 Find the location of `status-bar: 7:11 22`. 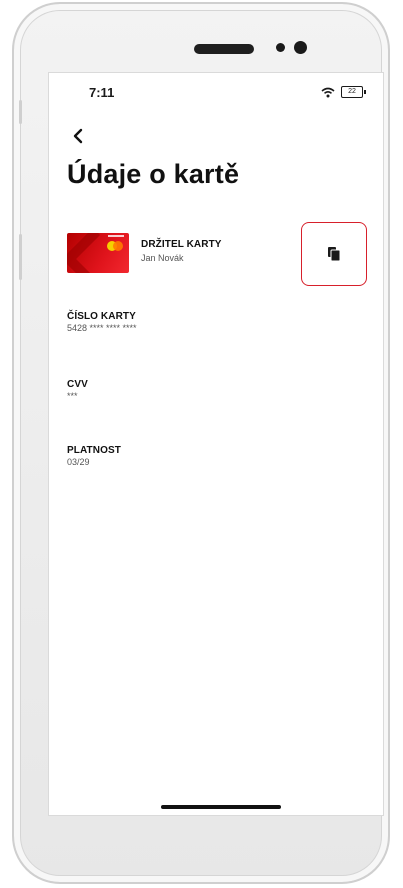

status-bar: 7:11 22 is located at coordinates (216, 96).